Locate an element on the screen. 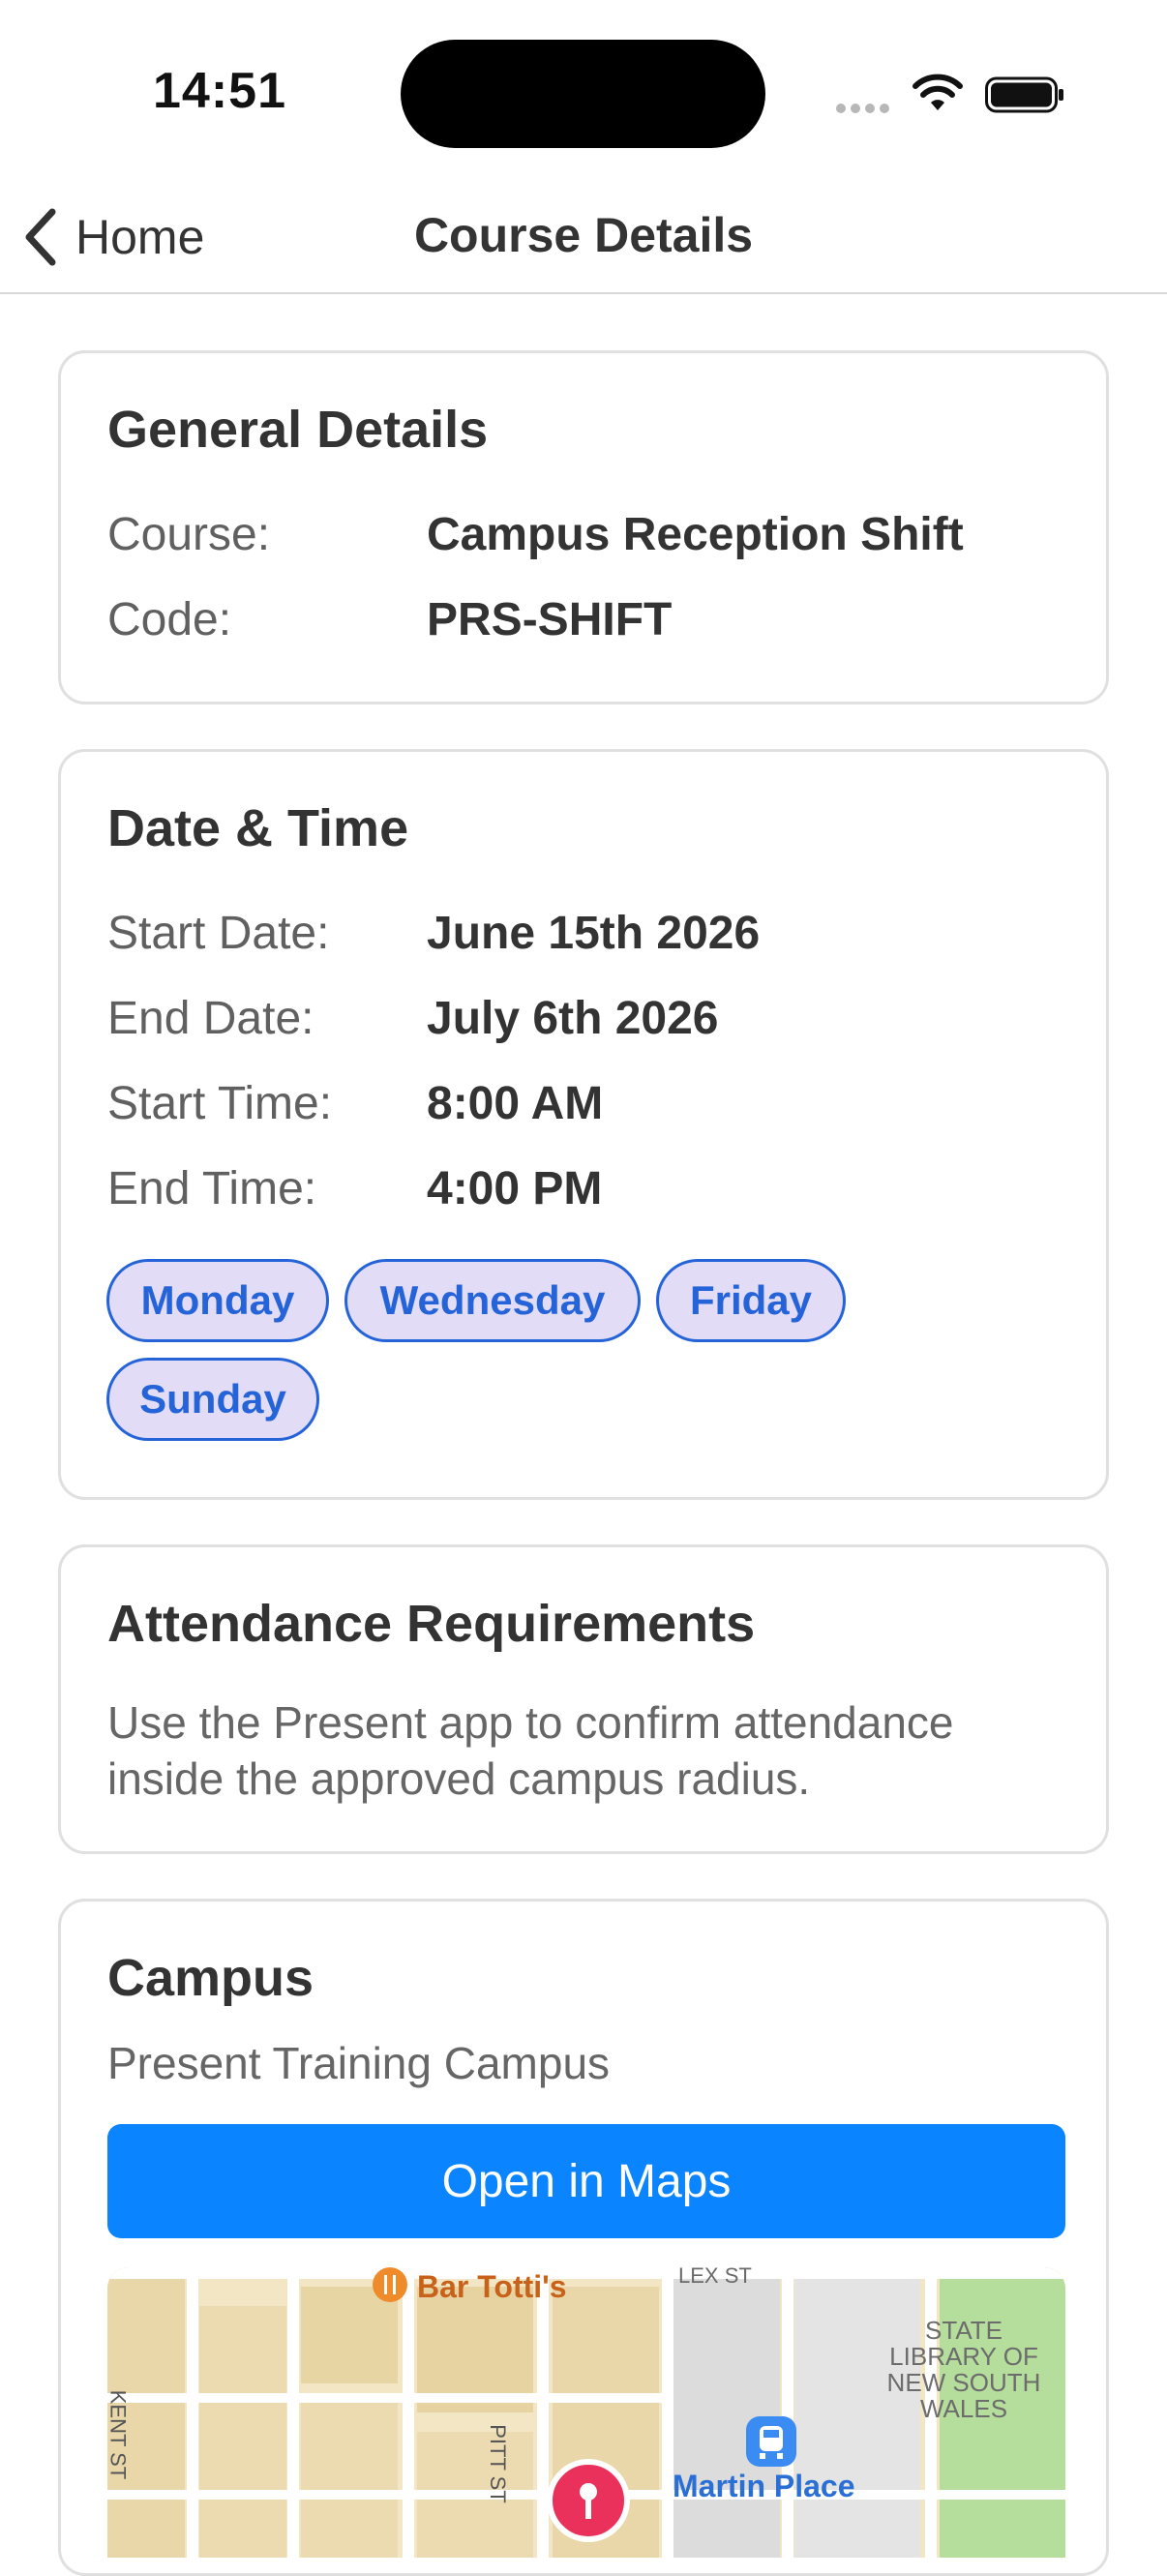  course-value: Campus Reception Shift is located at coordinates (695, 534).